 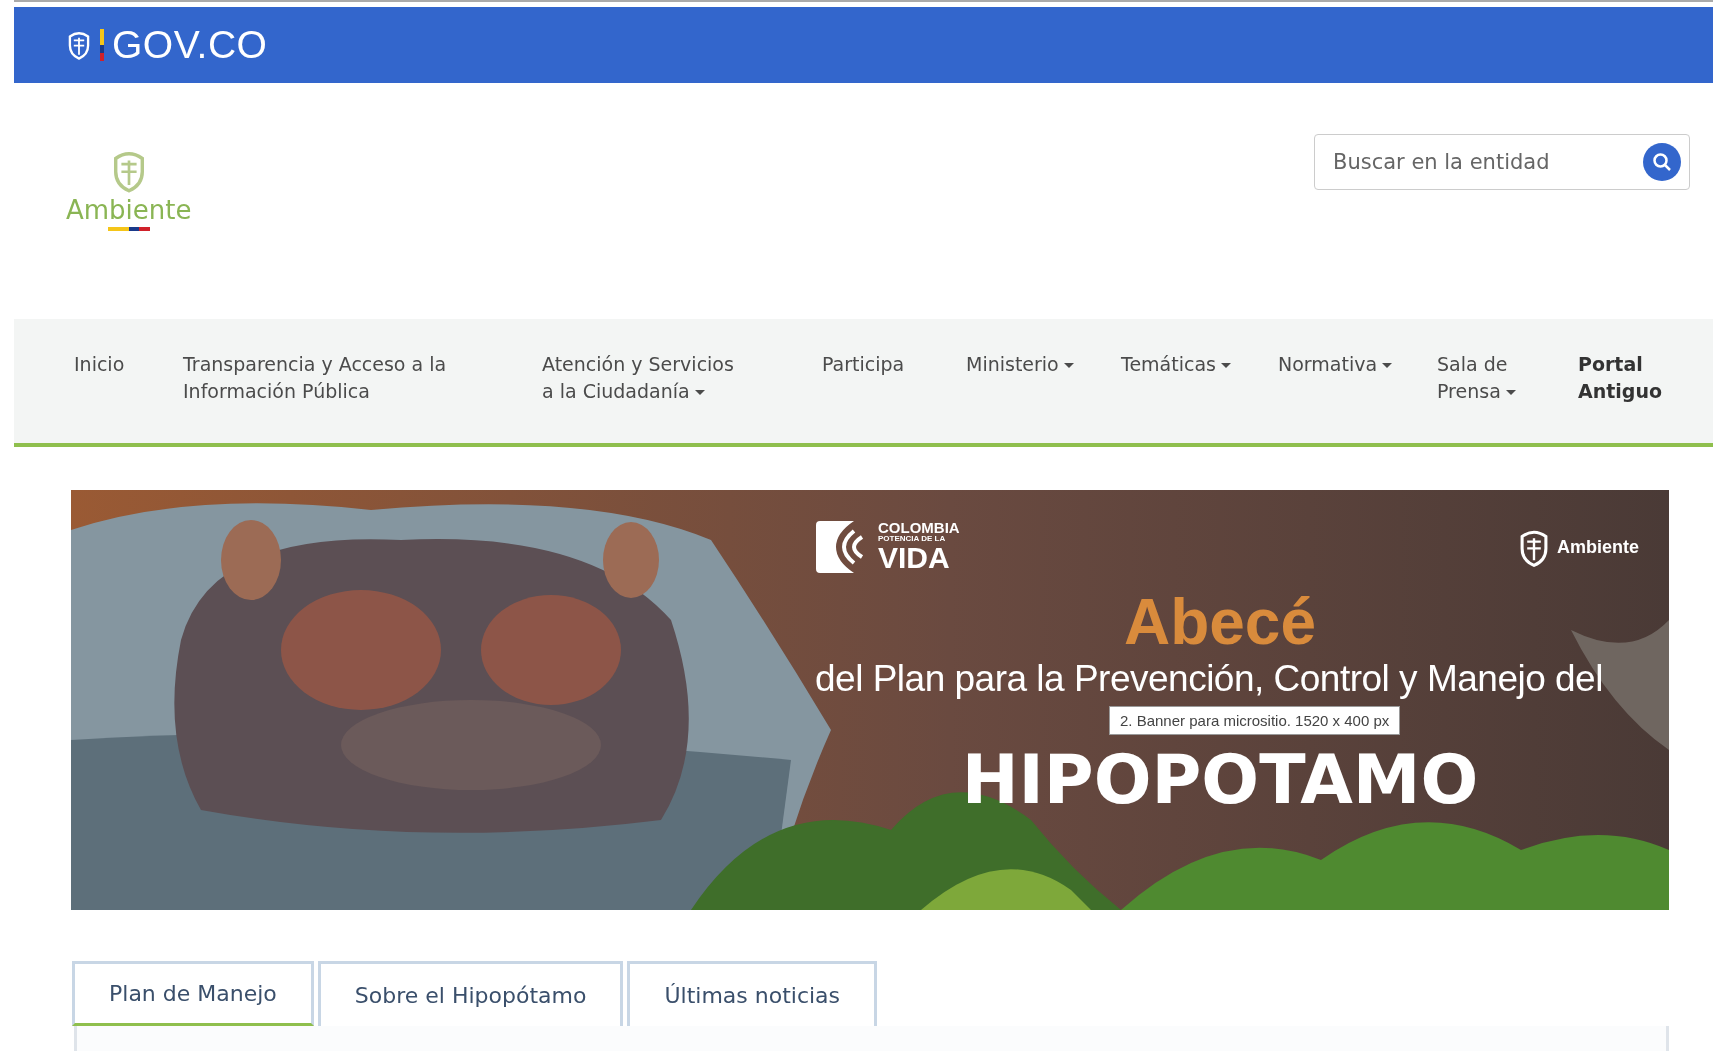 What do you see at coordinates (1476, 378) in the screenshot?
I see `nav-link: Sala de Prensa` at bounding box center [1476, 378].